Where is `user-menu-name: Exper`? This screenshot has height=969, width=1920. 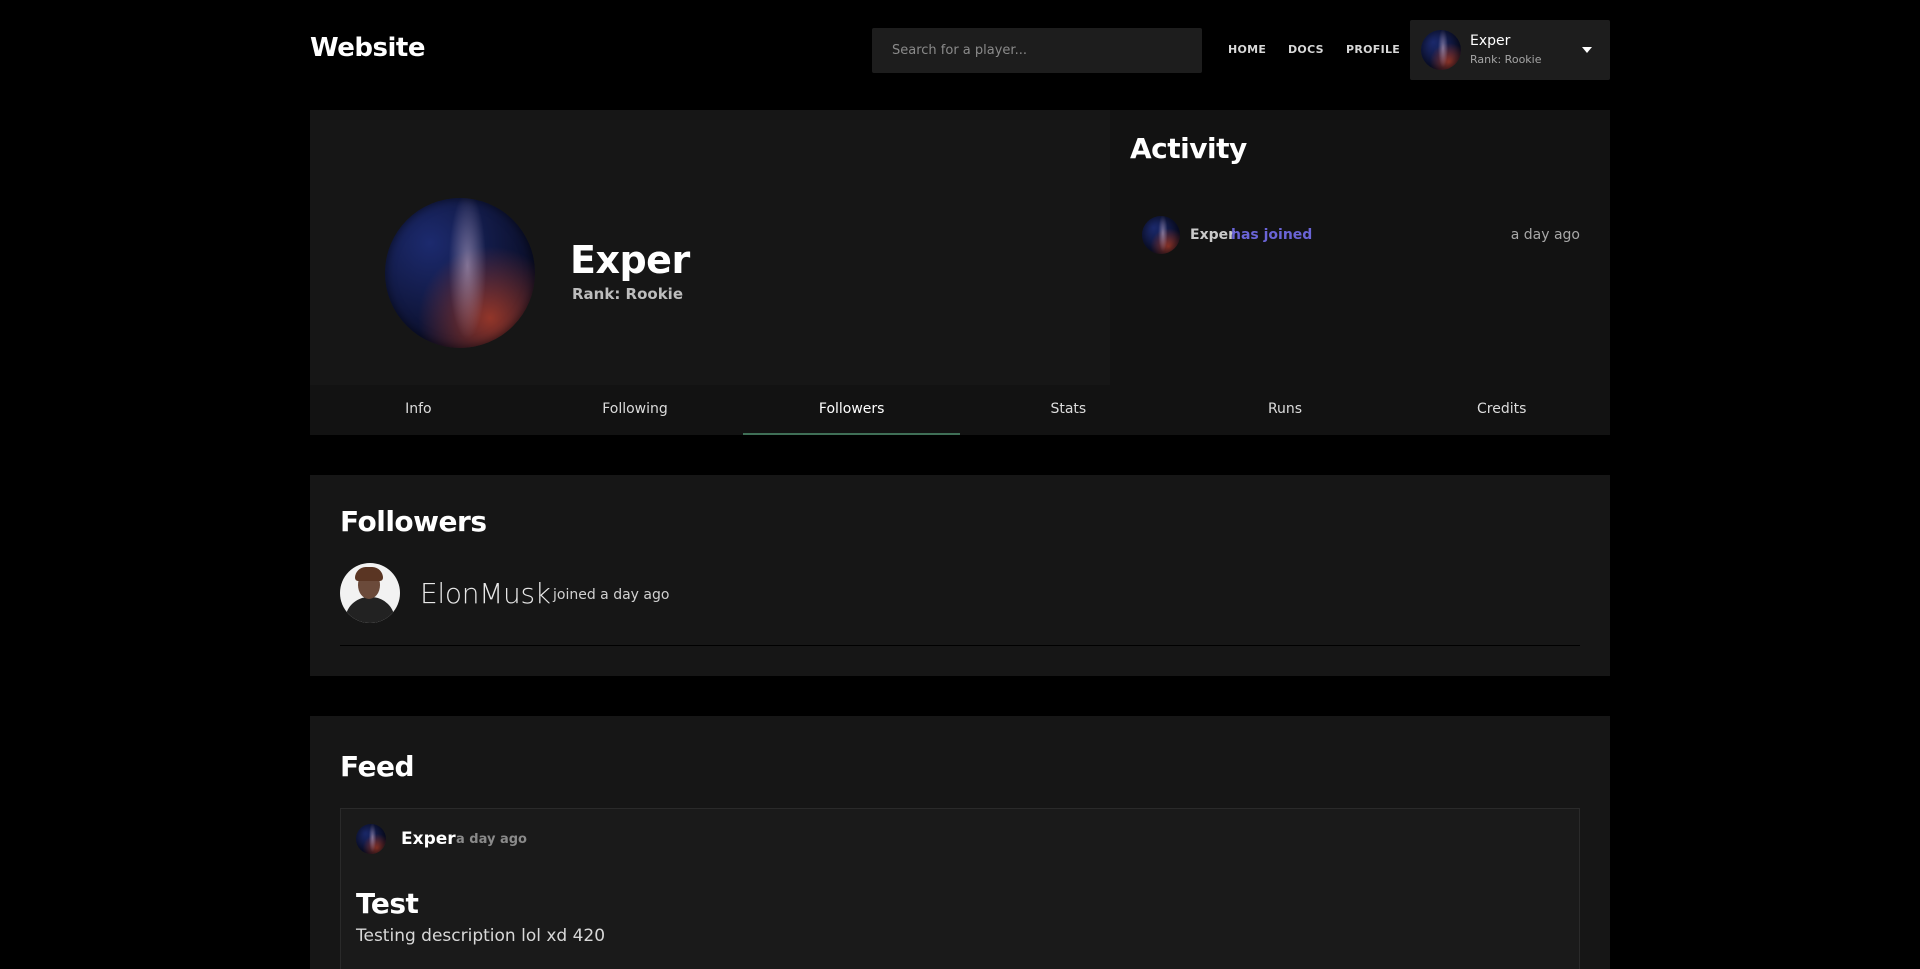
user-menu-name: Exper is located at coordinates (1490, 41).